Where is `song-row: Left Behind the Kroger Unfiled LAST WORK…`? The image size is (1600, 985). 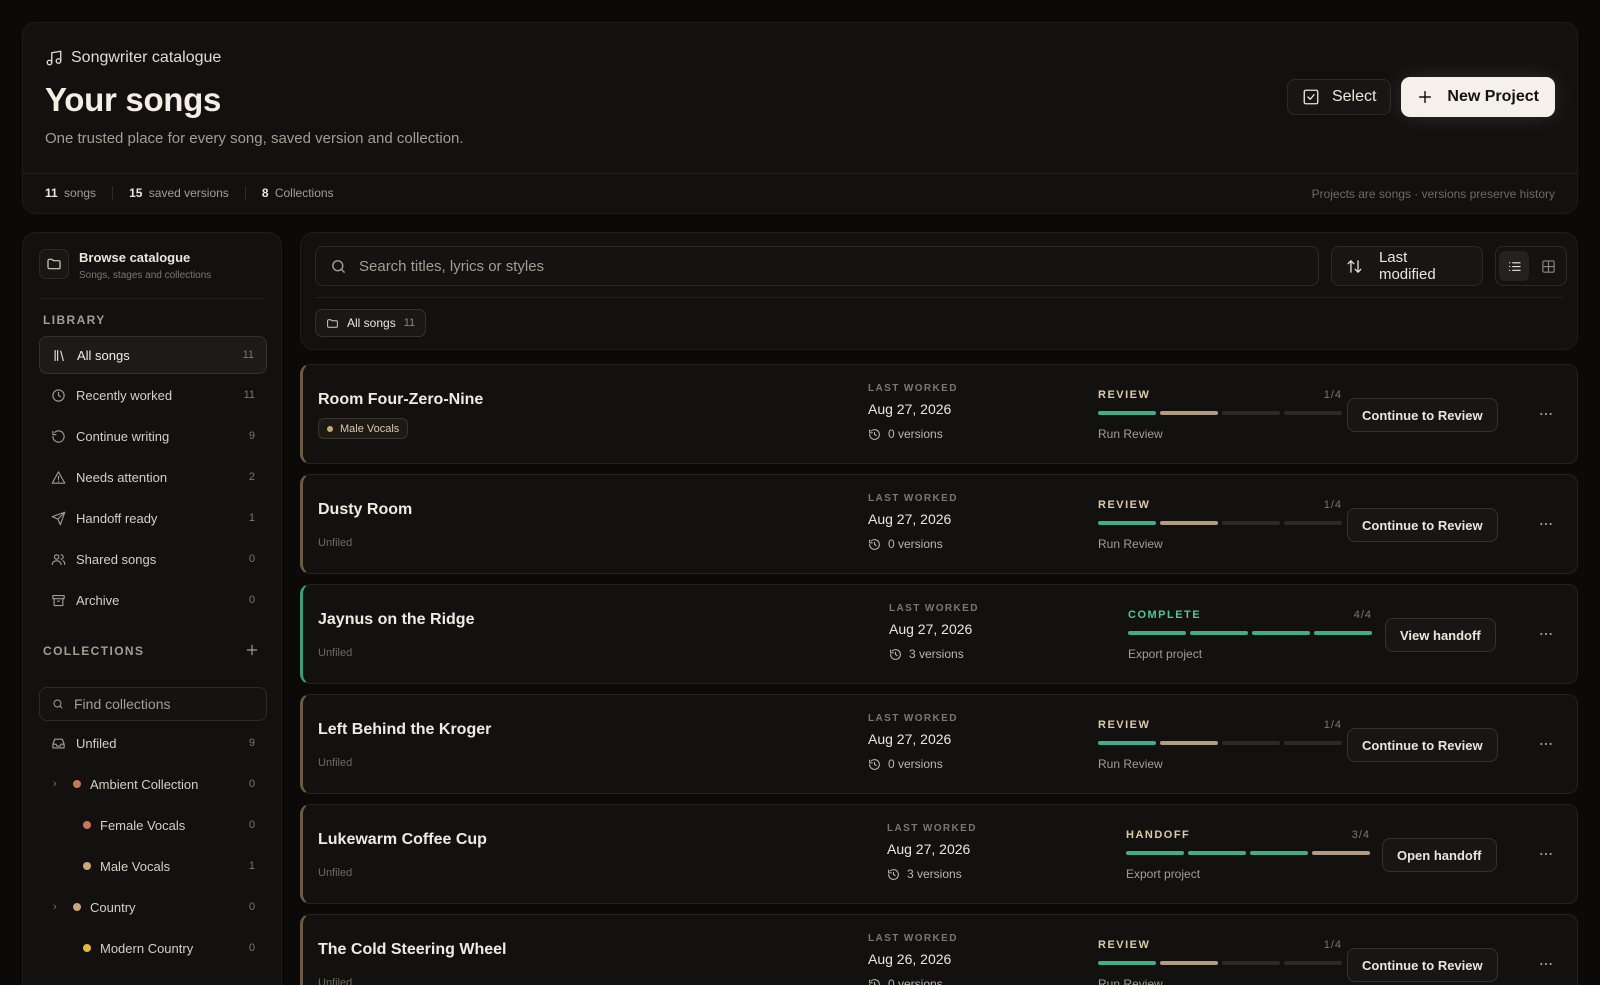
song-row: Left Behind the Kroger Unfiled LAST WORK… is located at coordinates (939, 744).